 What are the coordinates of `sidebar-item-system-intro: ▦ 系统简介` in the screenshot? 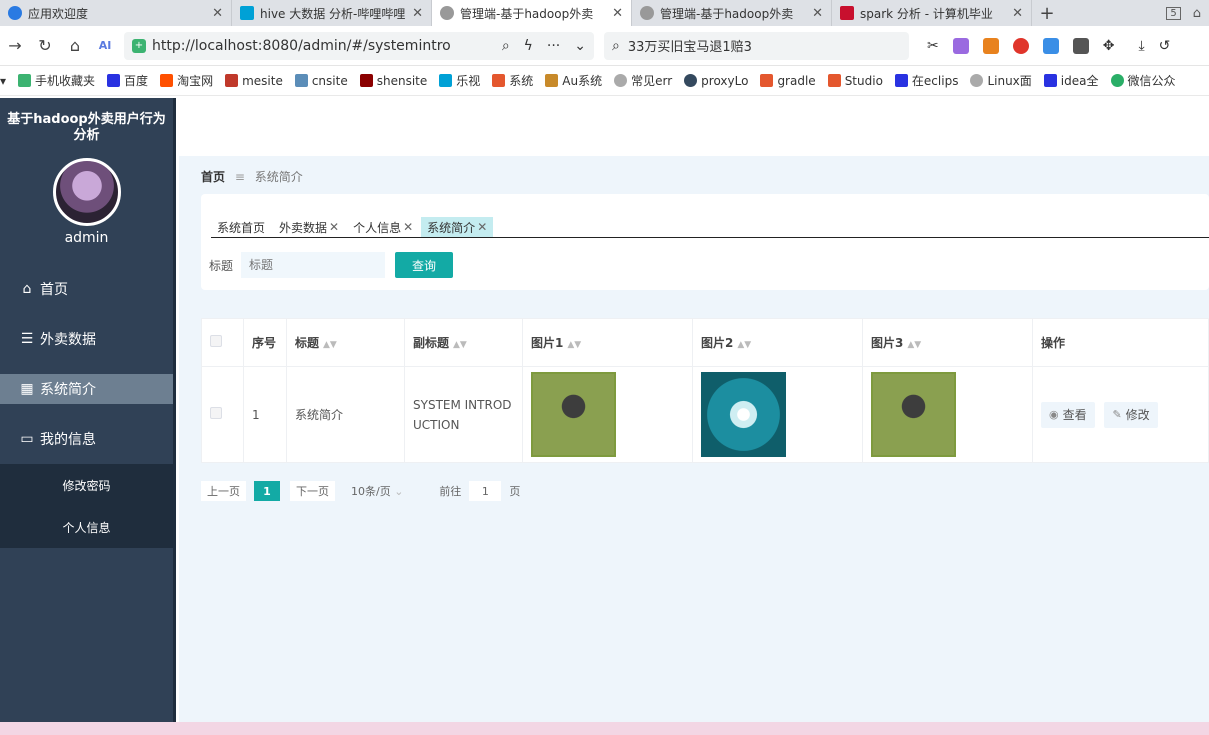 It's located at (86, 389).